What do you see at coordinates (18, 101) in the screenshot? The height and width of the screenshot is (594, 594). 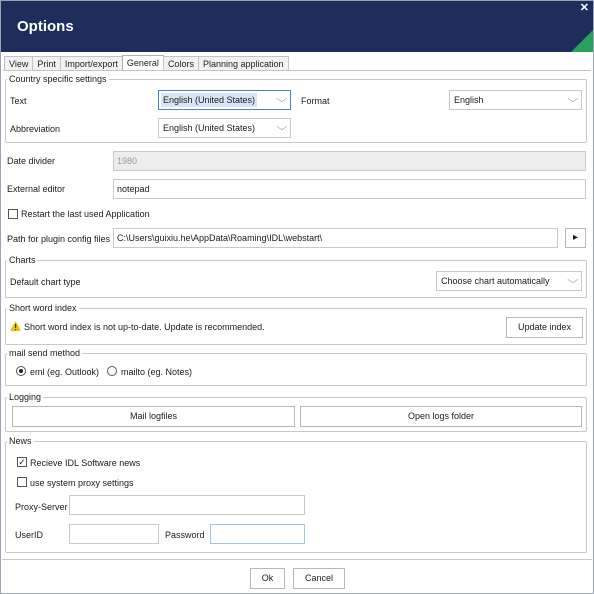 I see `text-label: Text` at bounding box center [18, 101].